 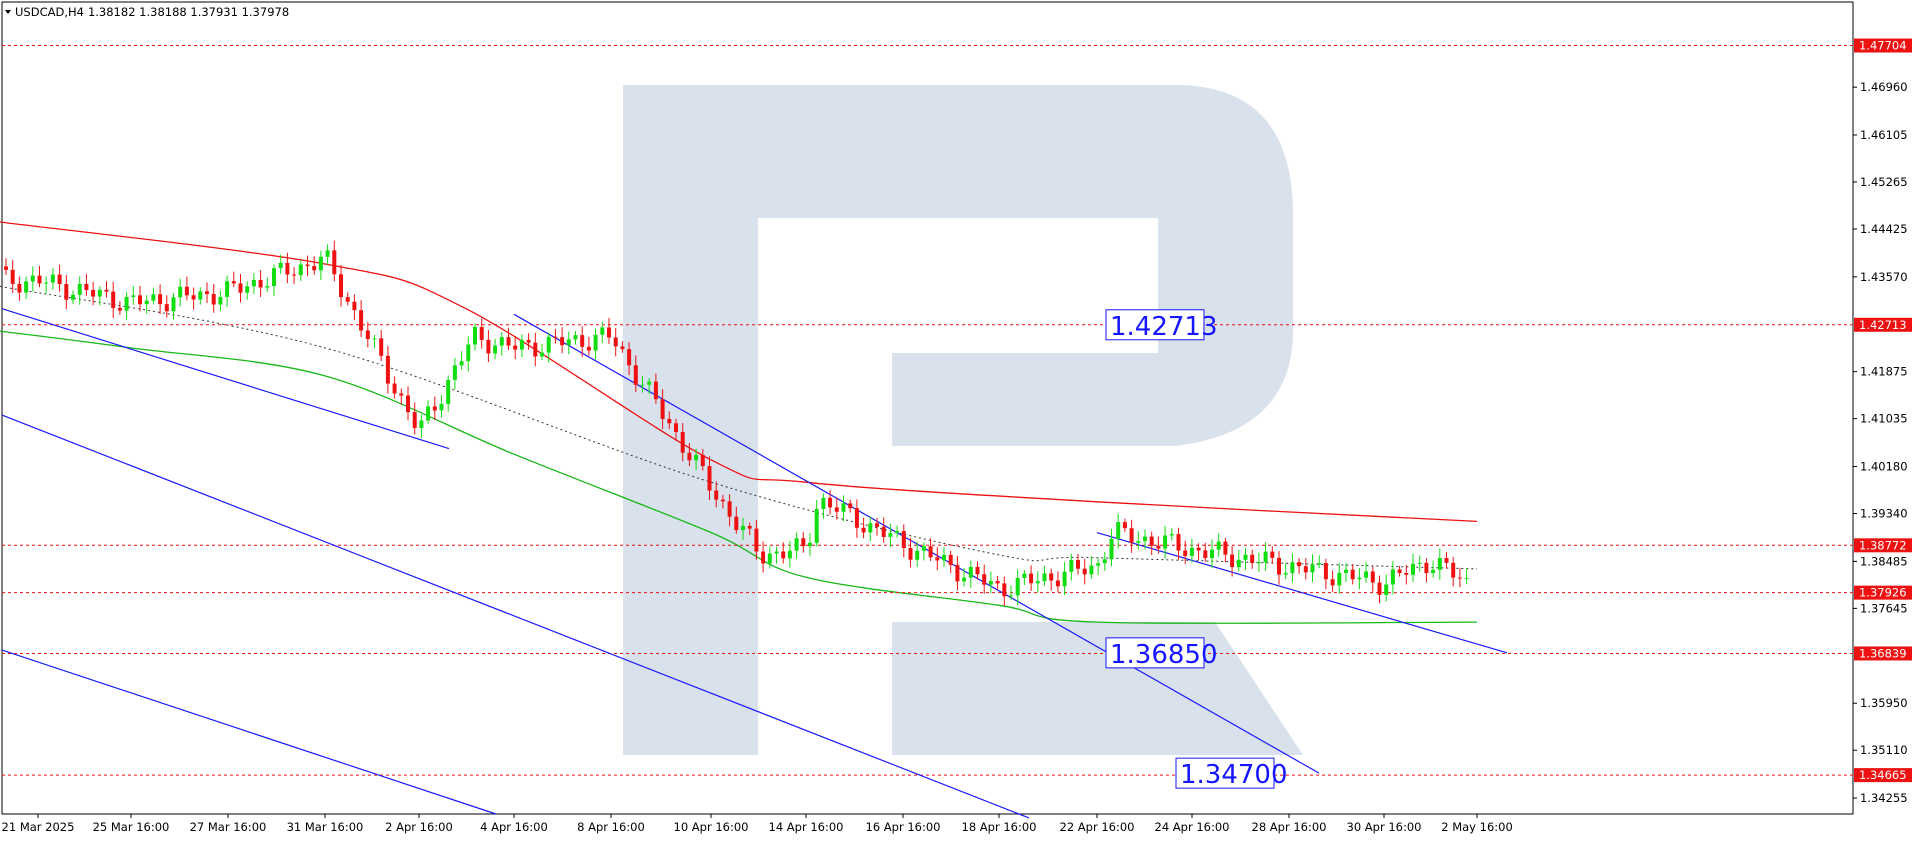 What do you see at coordinates (1884, 703) in the screenshot?
I see `y-tick-label-15: 1.35950` at bounding box center [1884, 703].